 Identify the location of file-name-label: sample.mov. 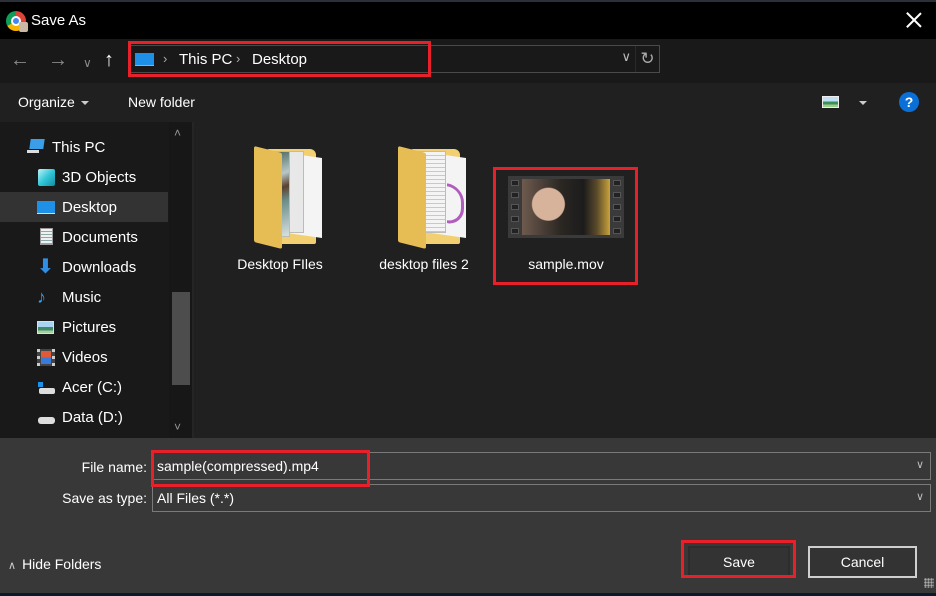
(566, 264).